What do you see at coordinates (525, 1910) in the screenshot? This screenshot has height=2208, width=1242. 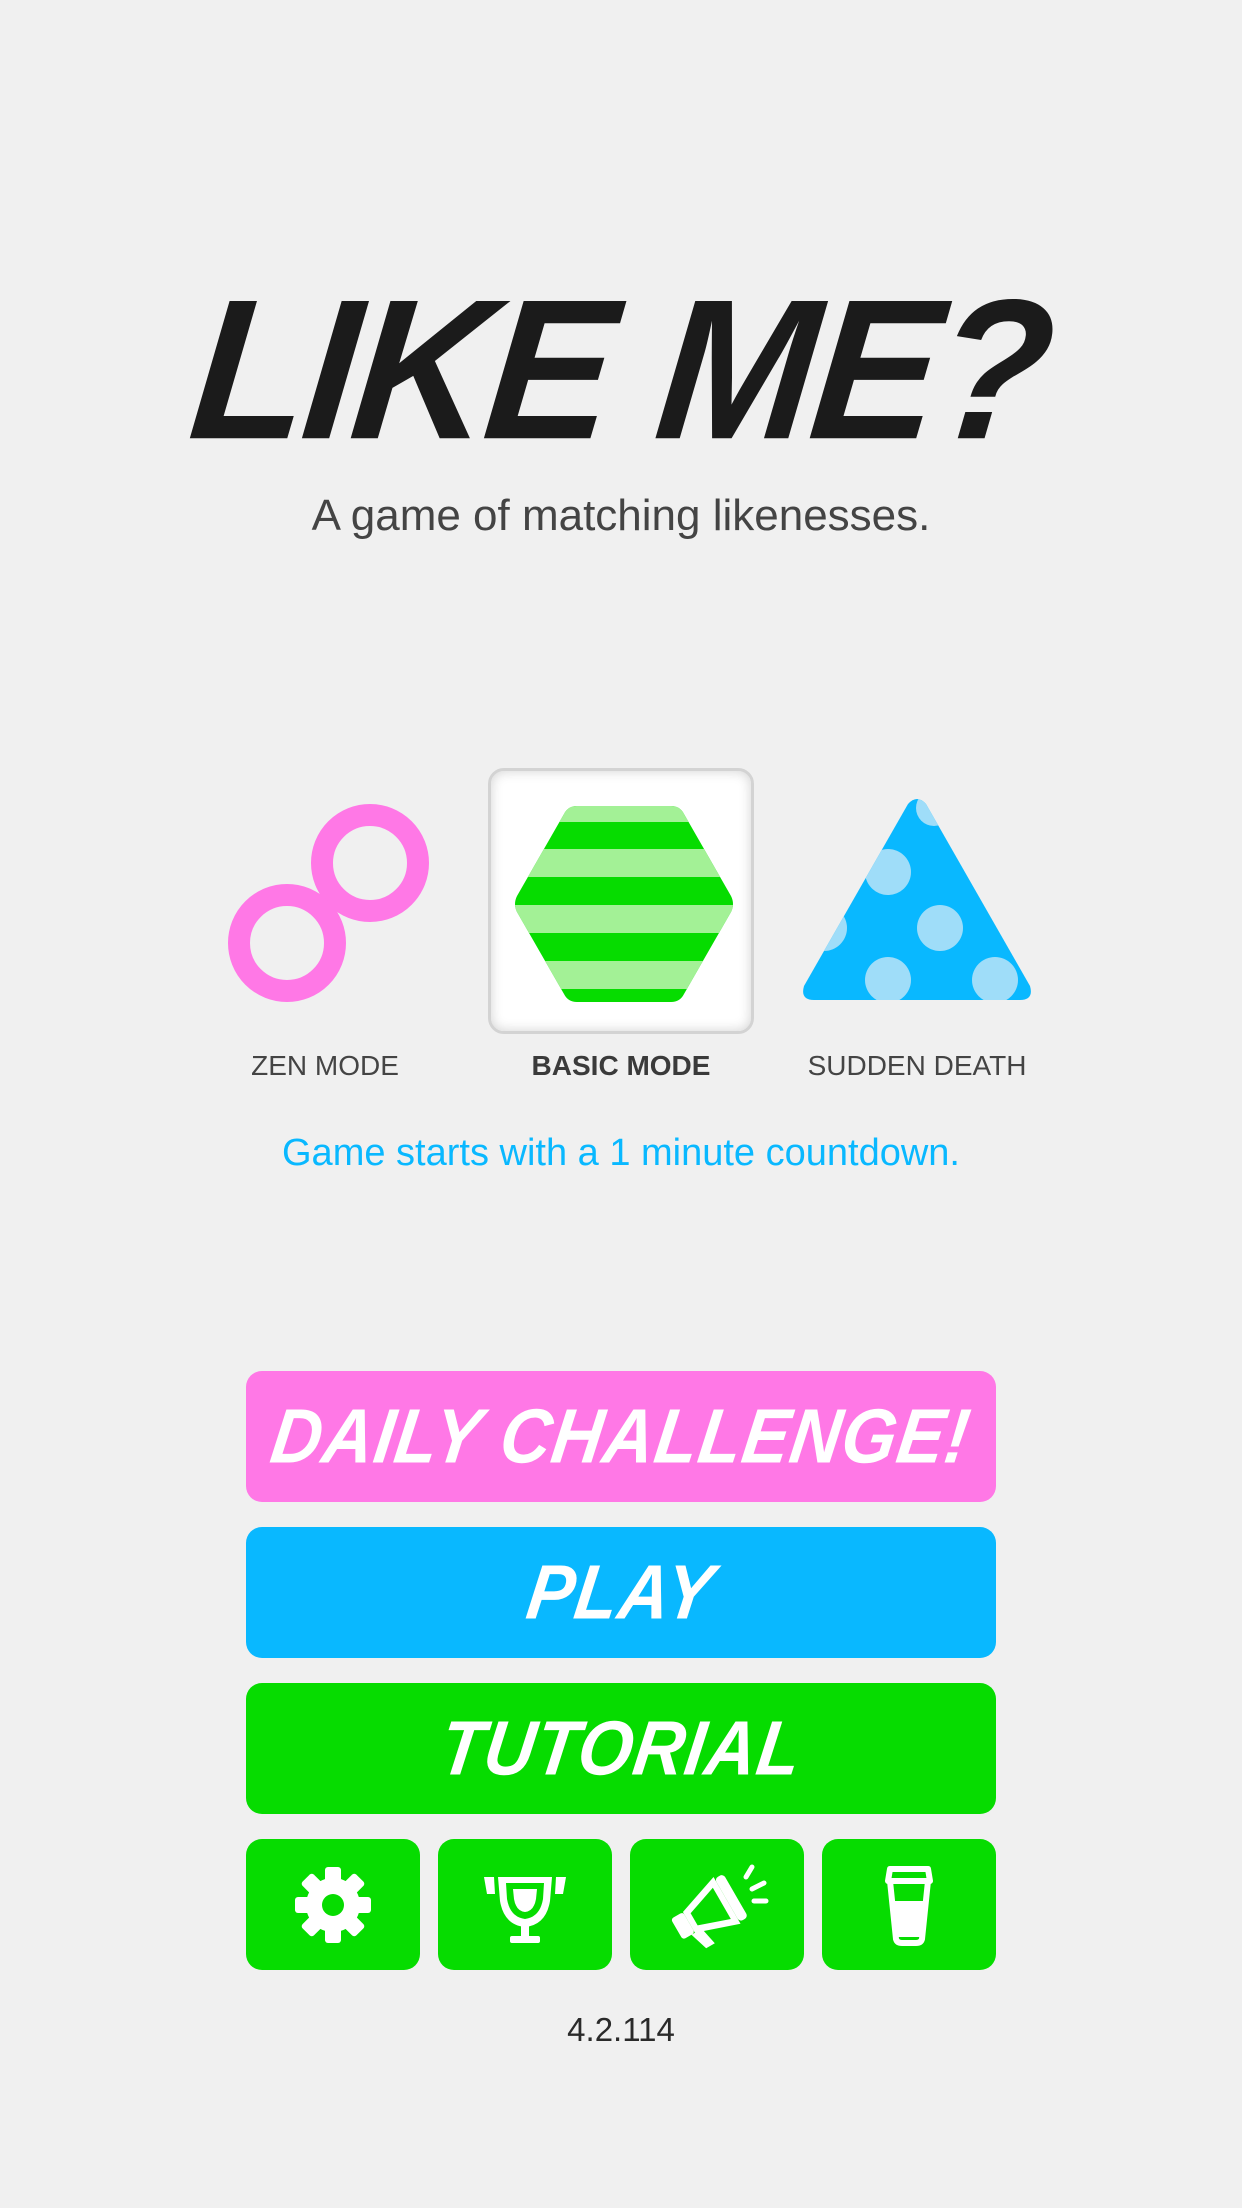 I see `trophy-icon` at bounding box center [525, 1910].